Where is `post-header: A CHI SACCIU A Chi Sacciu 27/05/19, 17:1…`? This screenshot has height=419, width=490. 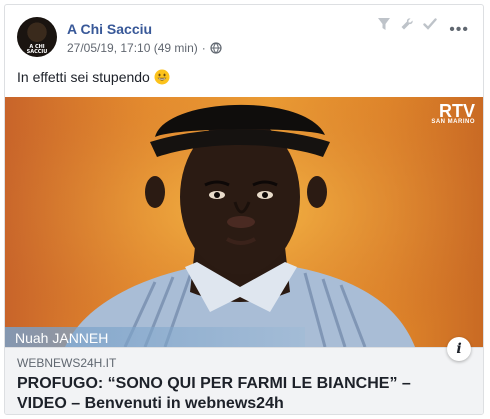 post-header: A CHI SACCIU A Chi Sacciu 27/05/19, 17:1… is located at coordinates (244, 39).